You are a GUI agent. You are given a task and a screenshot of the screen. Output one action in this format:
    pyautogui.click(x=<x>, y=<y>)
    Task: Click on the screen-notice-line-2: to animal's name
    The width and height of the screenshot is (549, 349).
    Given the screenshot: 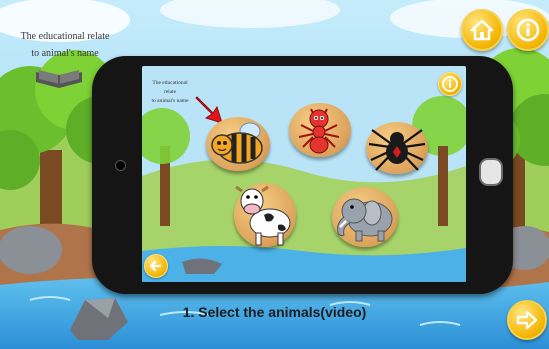 What is the action you would take?
    pyautogui.click(x=170, y=101)
    